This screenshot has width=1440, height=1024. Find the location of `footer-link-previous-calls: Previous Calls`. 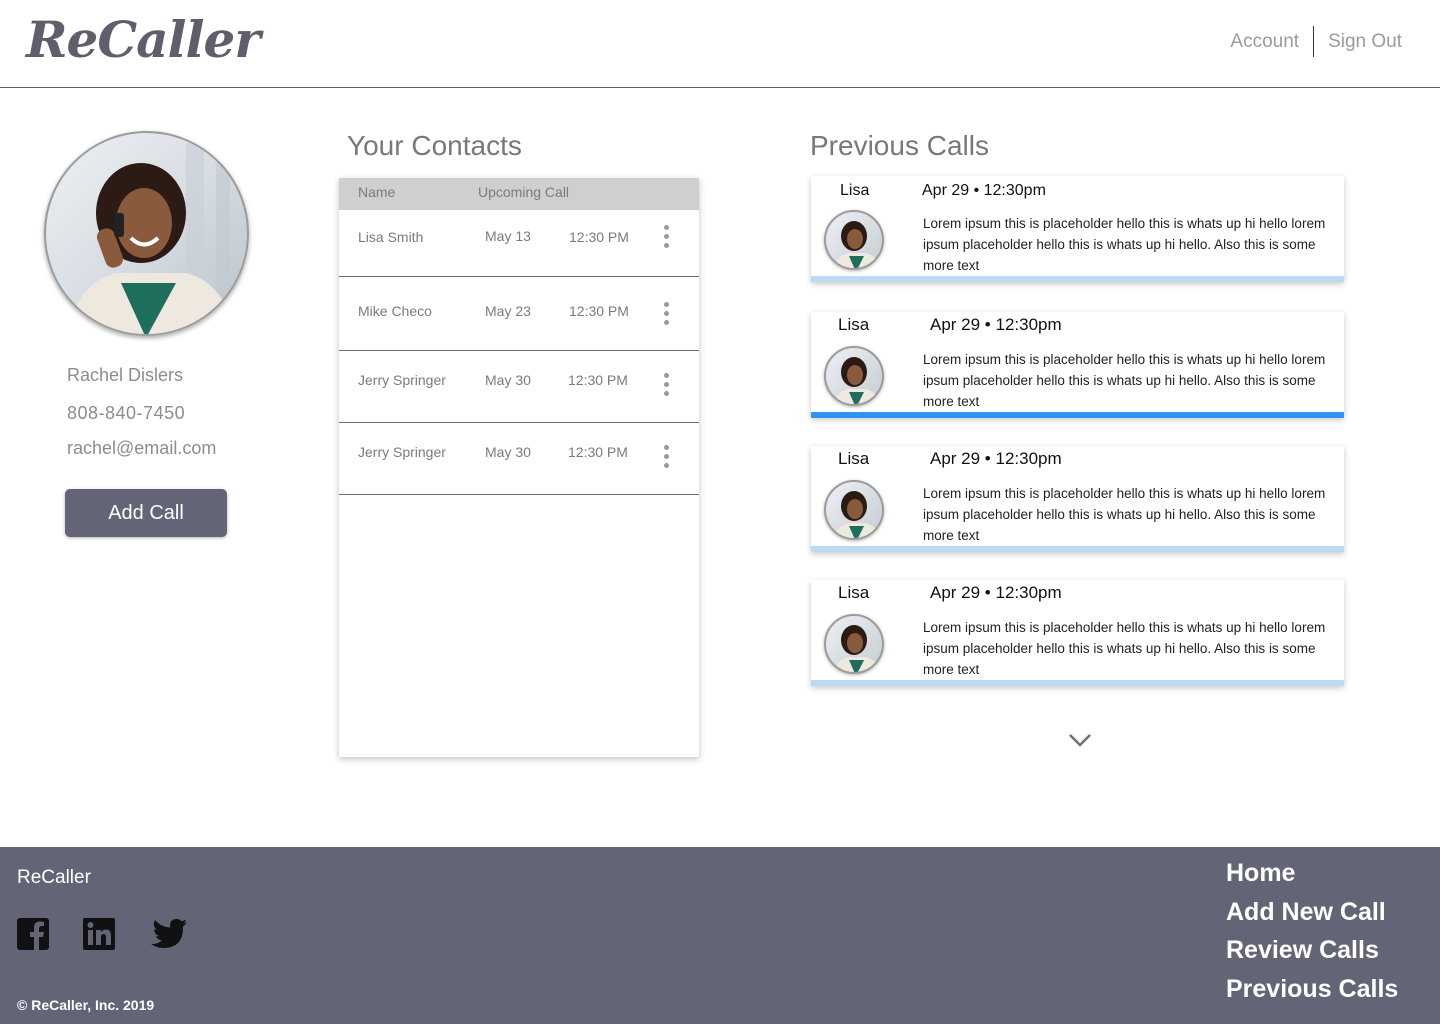

footer-link-previous-calls: Previous Calls is located at coordinates (1312, 993).